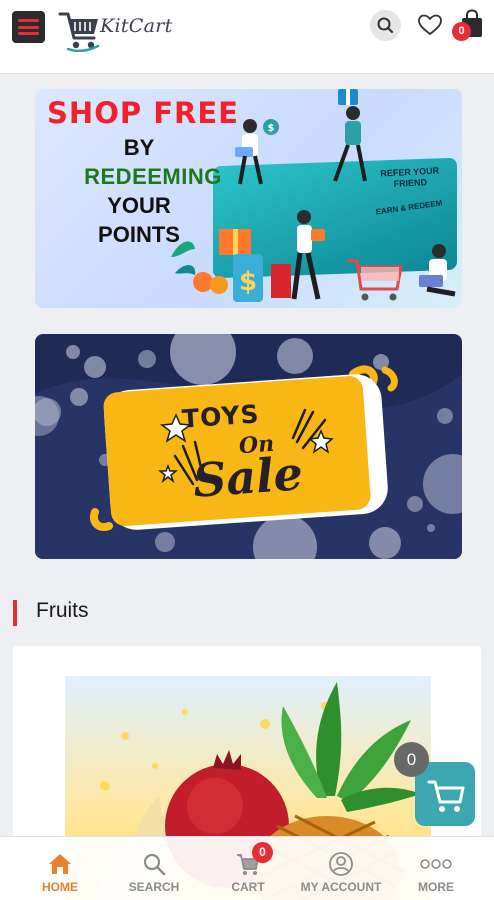 The width and height of the screenshot is (494, 900). Describe the element at coordinates (136, 26) in the screenshot. I see `logo-text: KitCart` at that location.